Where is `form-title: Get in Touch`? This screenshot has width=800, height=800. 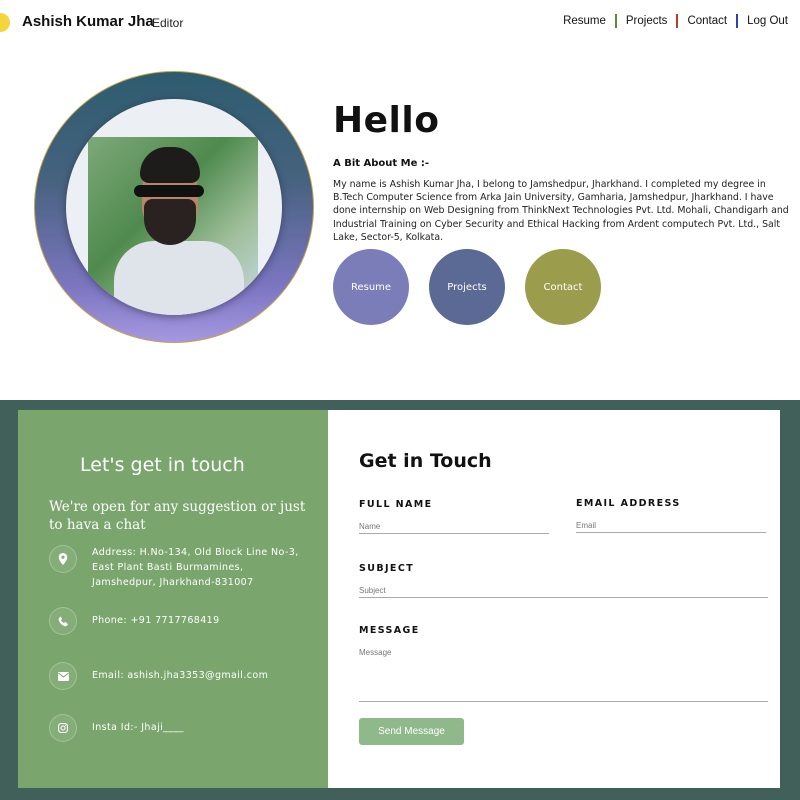
form-title: Get in Touch is located at coordinates (425, 461).